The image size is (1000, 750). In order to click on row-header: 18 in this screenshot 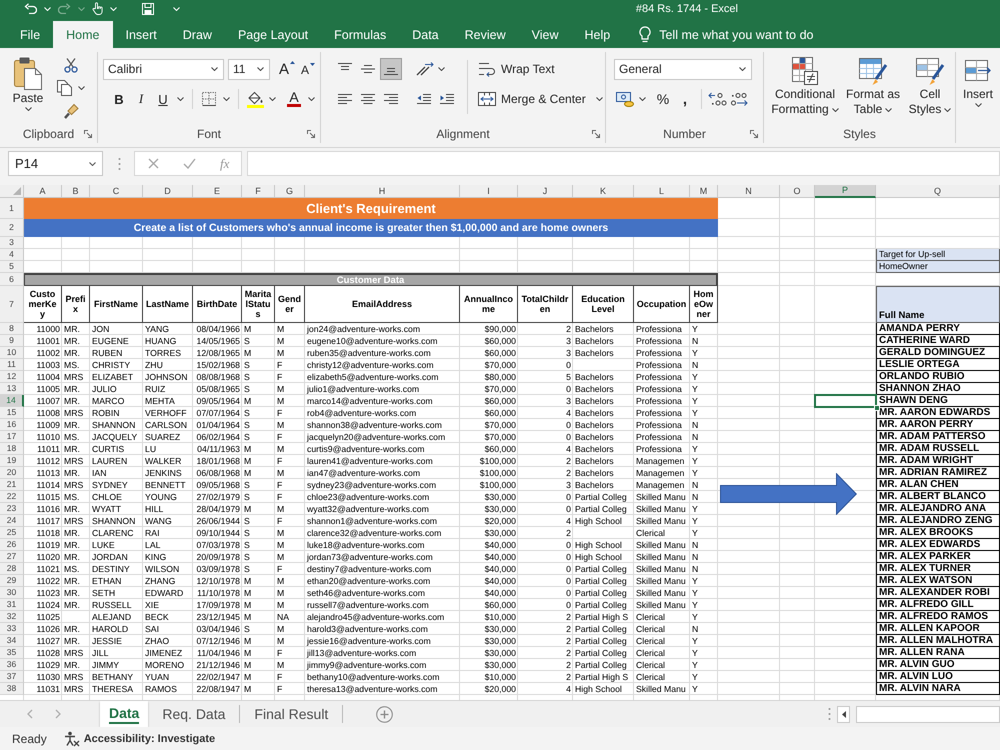, I will do `click(12, 449)`.